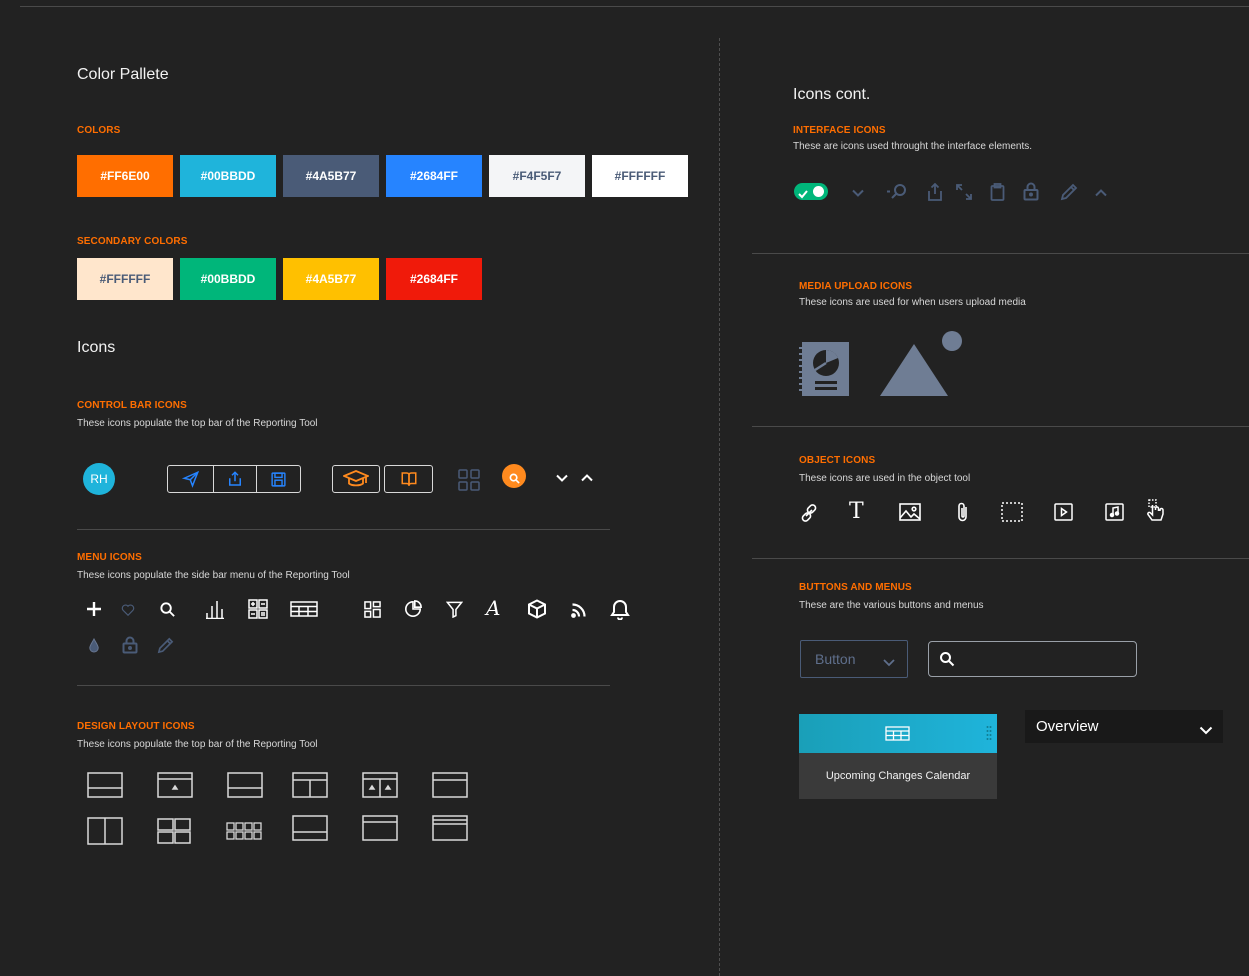  I want to click on swatch-peach: #FFFFFF, so click(125, 279).